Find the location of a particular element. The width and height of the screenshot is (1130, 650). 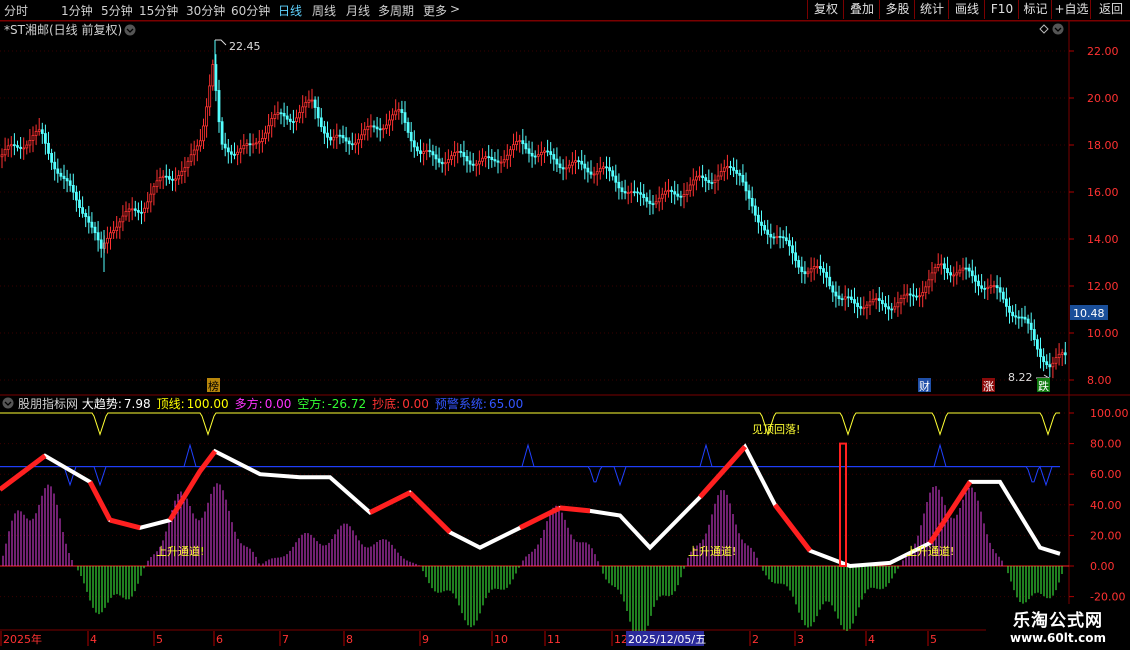

indicator-tick-label: -20.00 is located at coordinates (1107, 597).